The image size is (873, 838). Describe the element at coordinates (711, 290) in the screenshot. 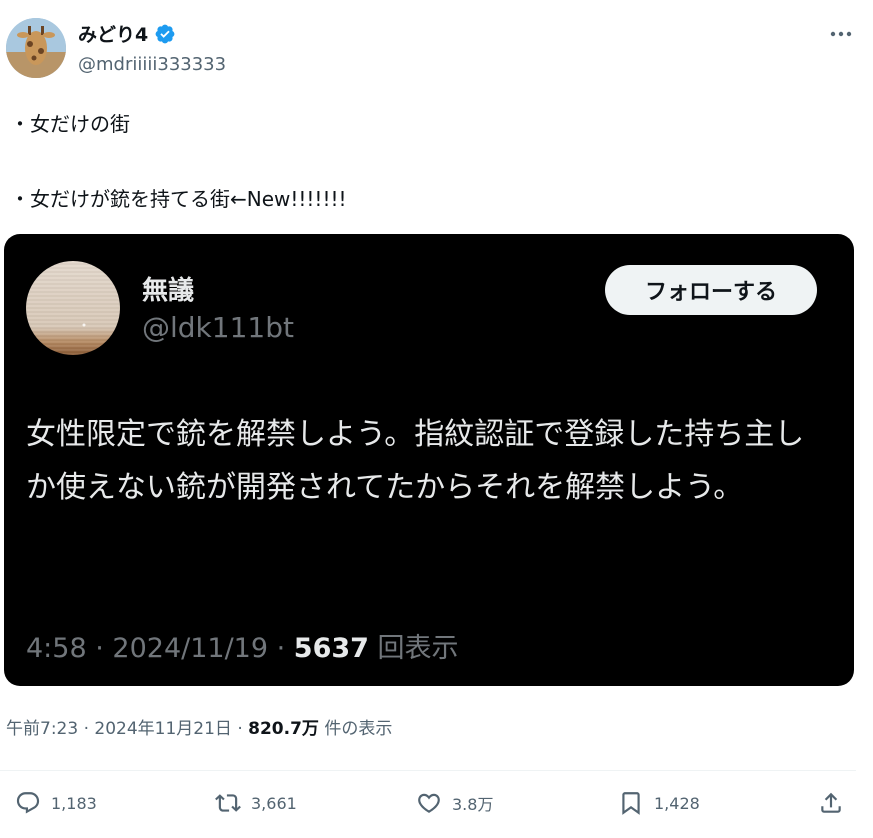

I see `follow-button: フォローする` at that location.